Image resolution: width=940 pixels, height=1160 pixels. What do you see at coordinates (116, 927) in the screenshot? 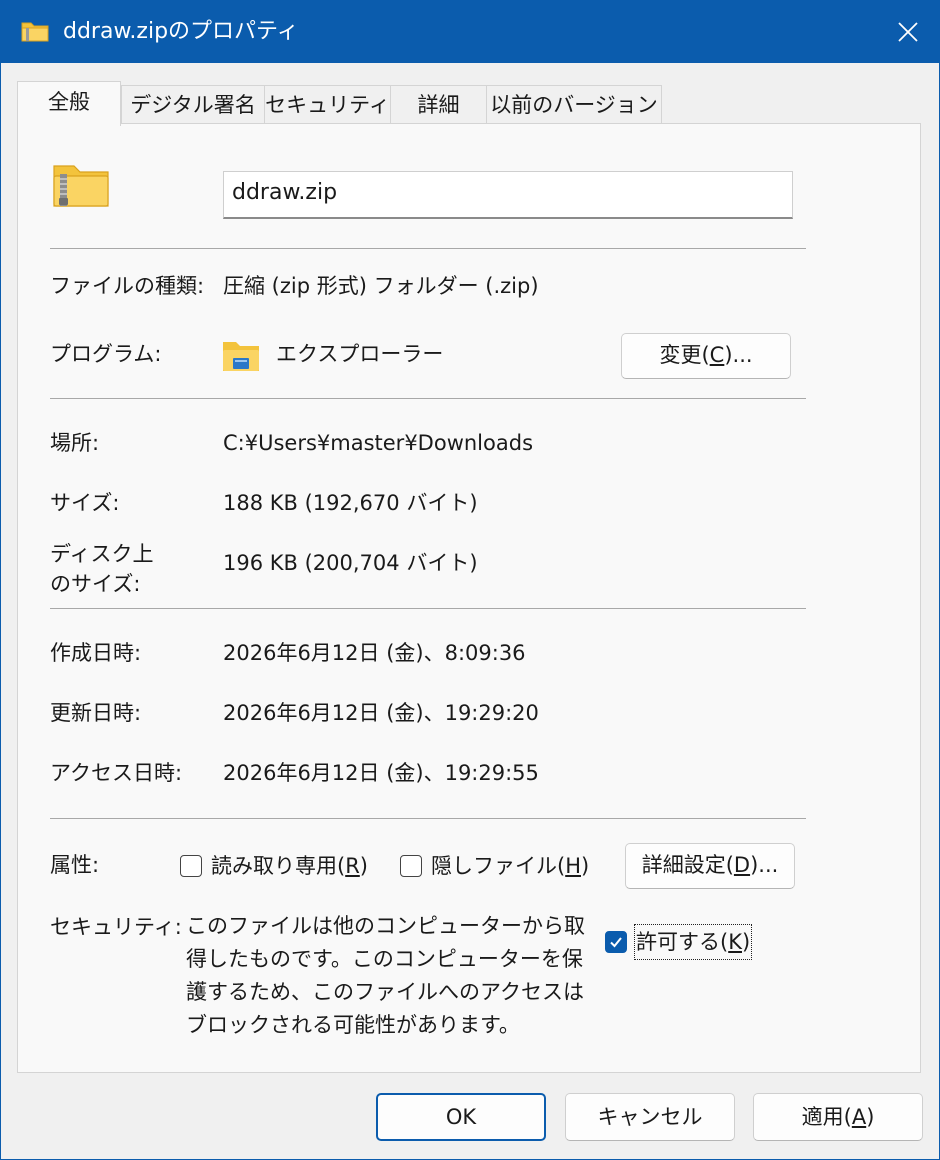
I see `security-label: セキュリティ:` at bounding box center [116, 927].